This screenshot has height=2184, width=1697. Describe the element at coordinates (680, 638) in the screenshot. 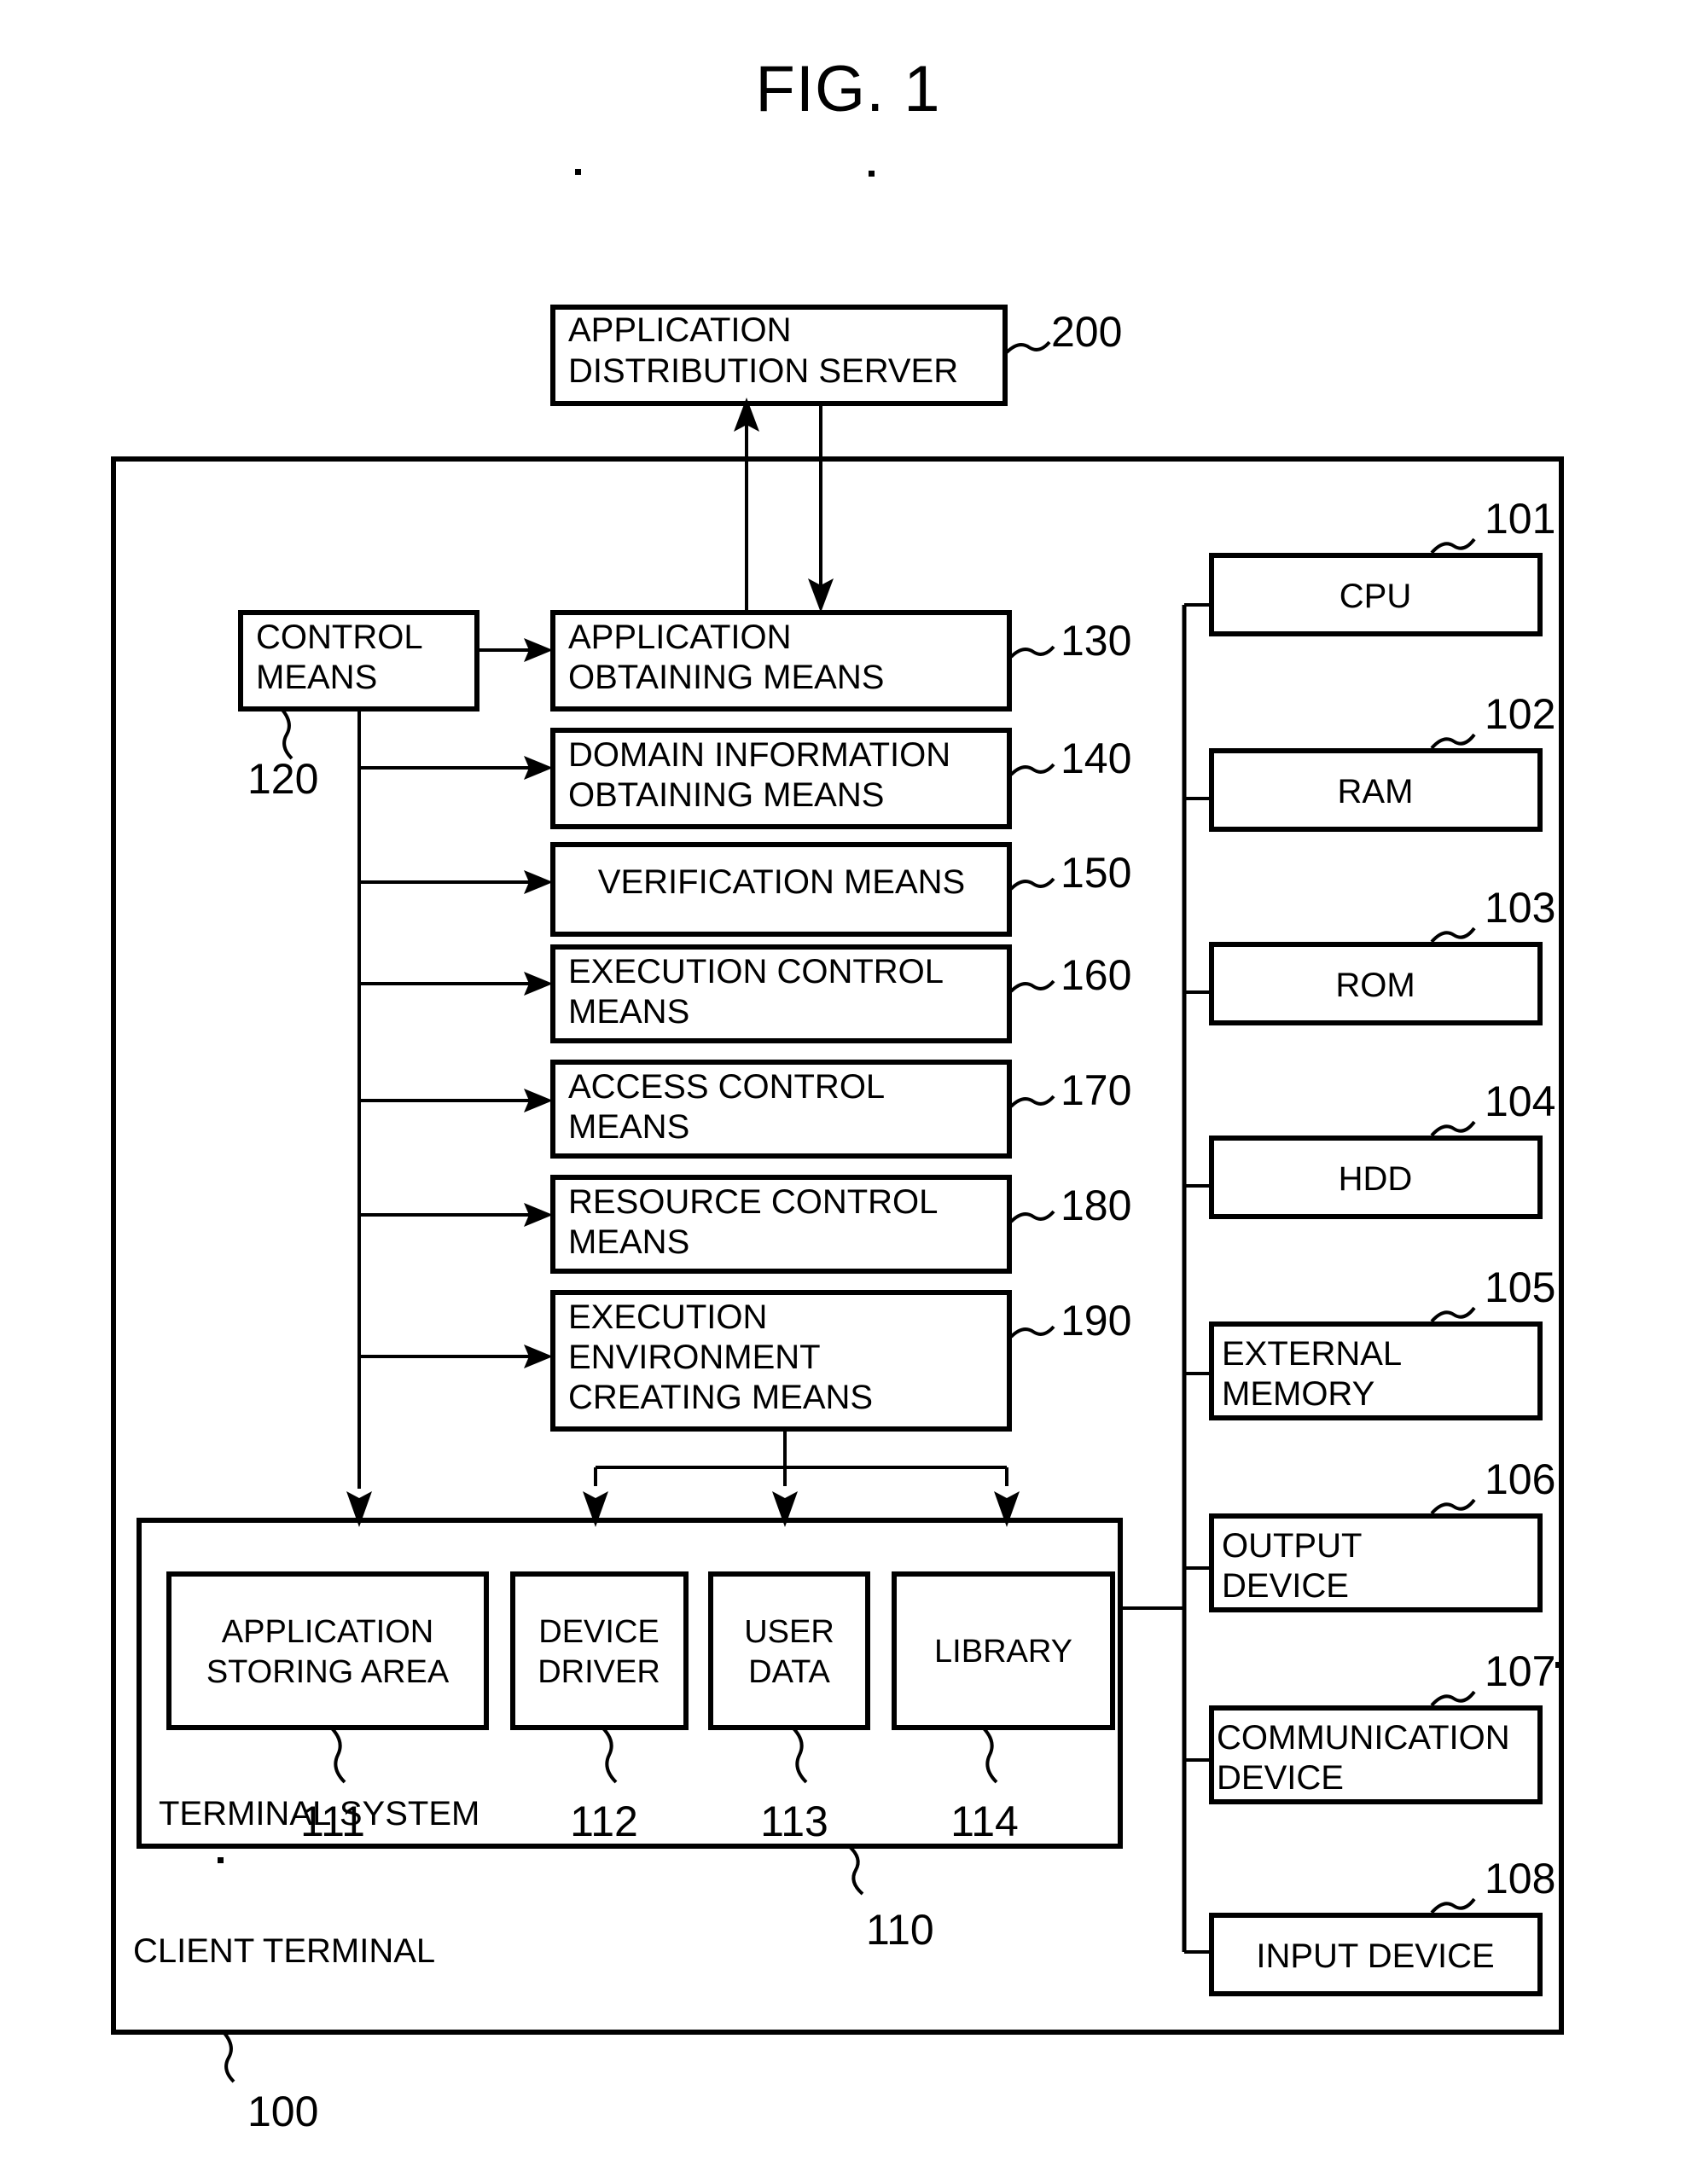

I see `block-130-line1: APPLICATION` at that location.